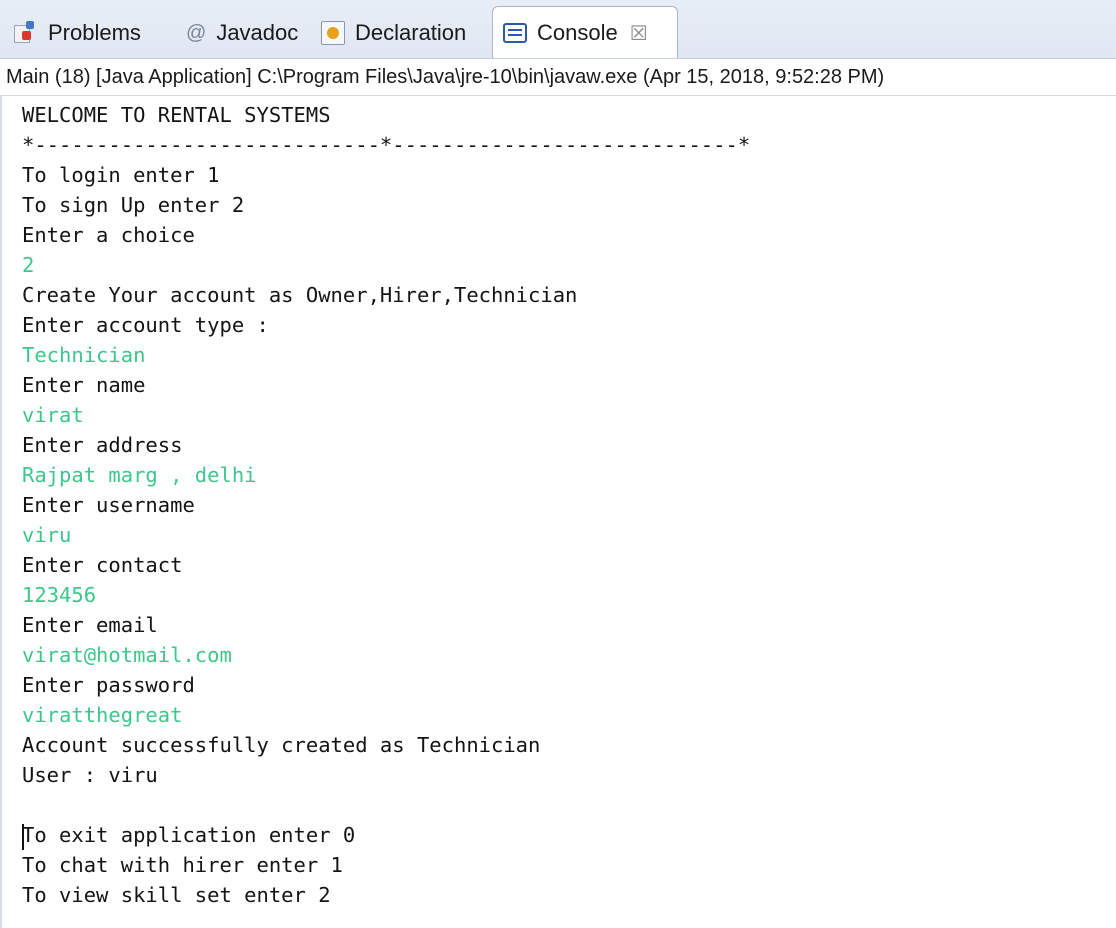 This screenshot has width=1116, height=928. What do you see at coordinates (59, 595) in the screenshot?
I see `console-input-line: 123456` at bounding box center [59, 595].